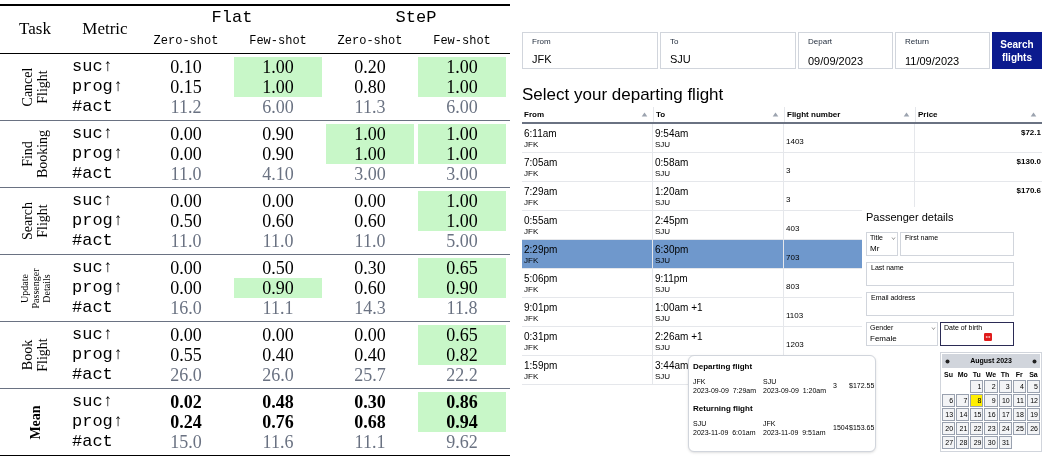 This screenshot has height=464, width=1042. I want to click on arrival-time: 6:30pm, so click(672, 249).